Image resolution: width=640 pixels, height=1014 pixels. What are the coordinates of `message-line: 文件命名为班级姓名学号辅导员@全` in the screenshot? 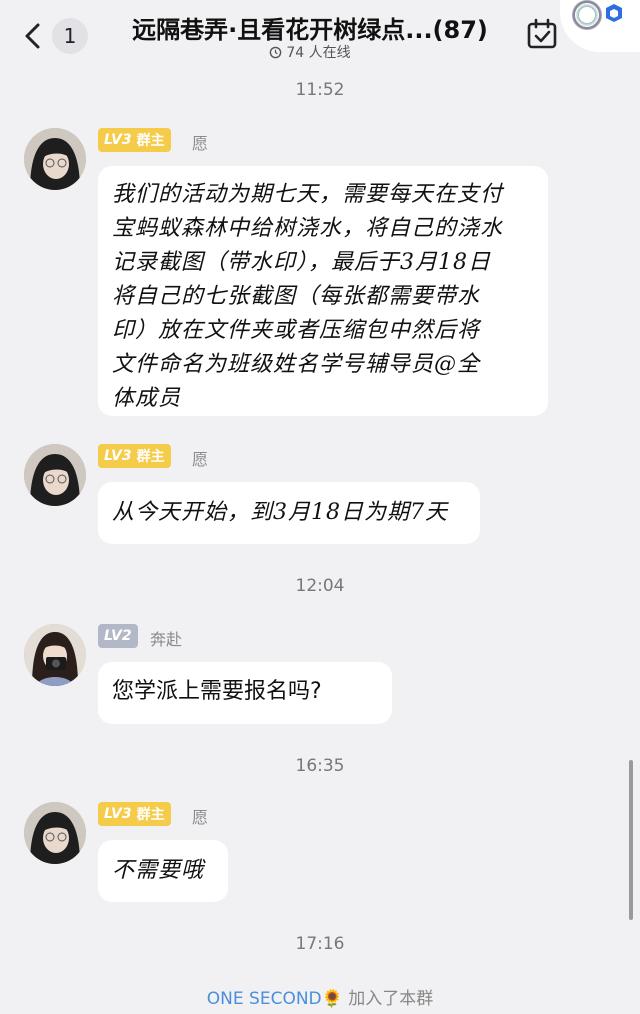 It's located at (296, 364).